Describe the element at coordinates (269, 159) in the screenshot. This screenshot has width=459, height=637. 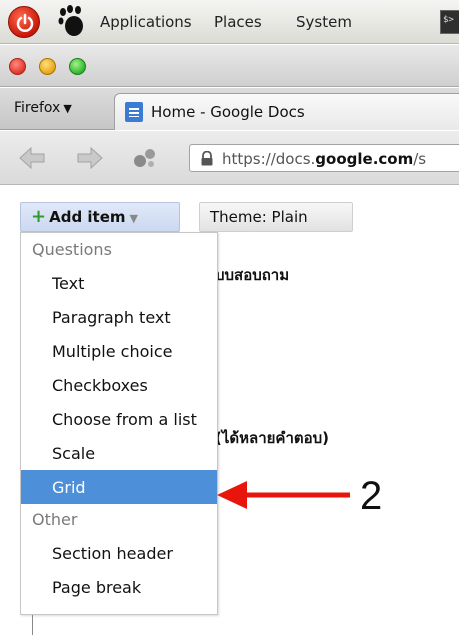
I see `url-prefix: https://docs.` at that location.